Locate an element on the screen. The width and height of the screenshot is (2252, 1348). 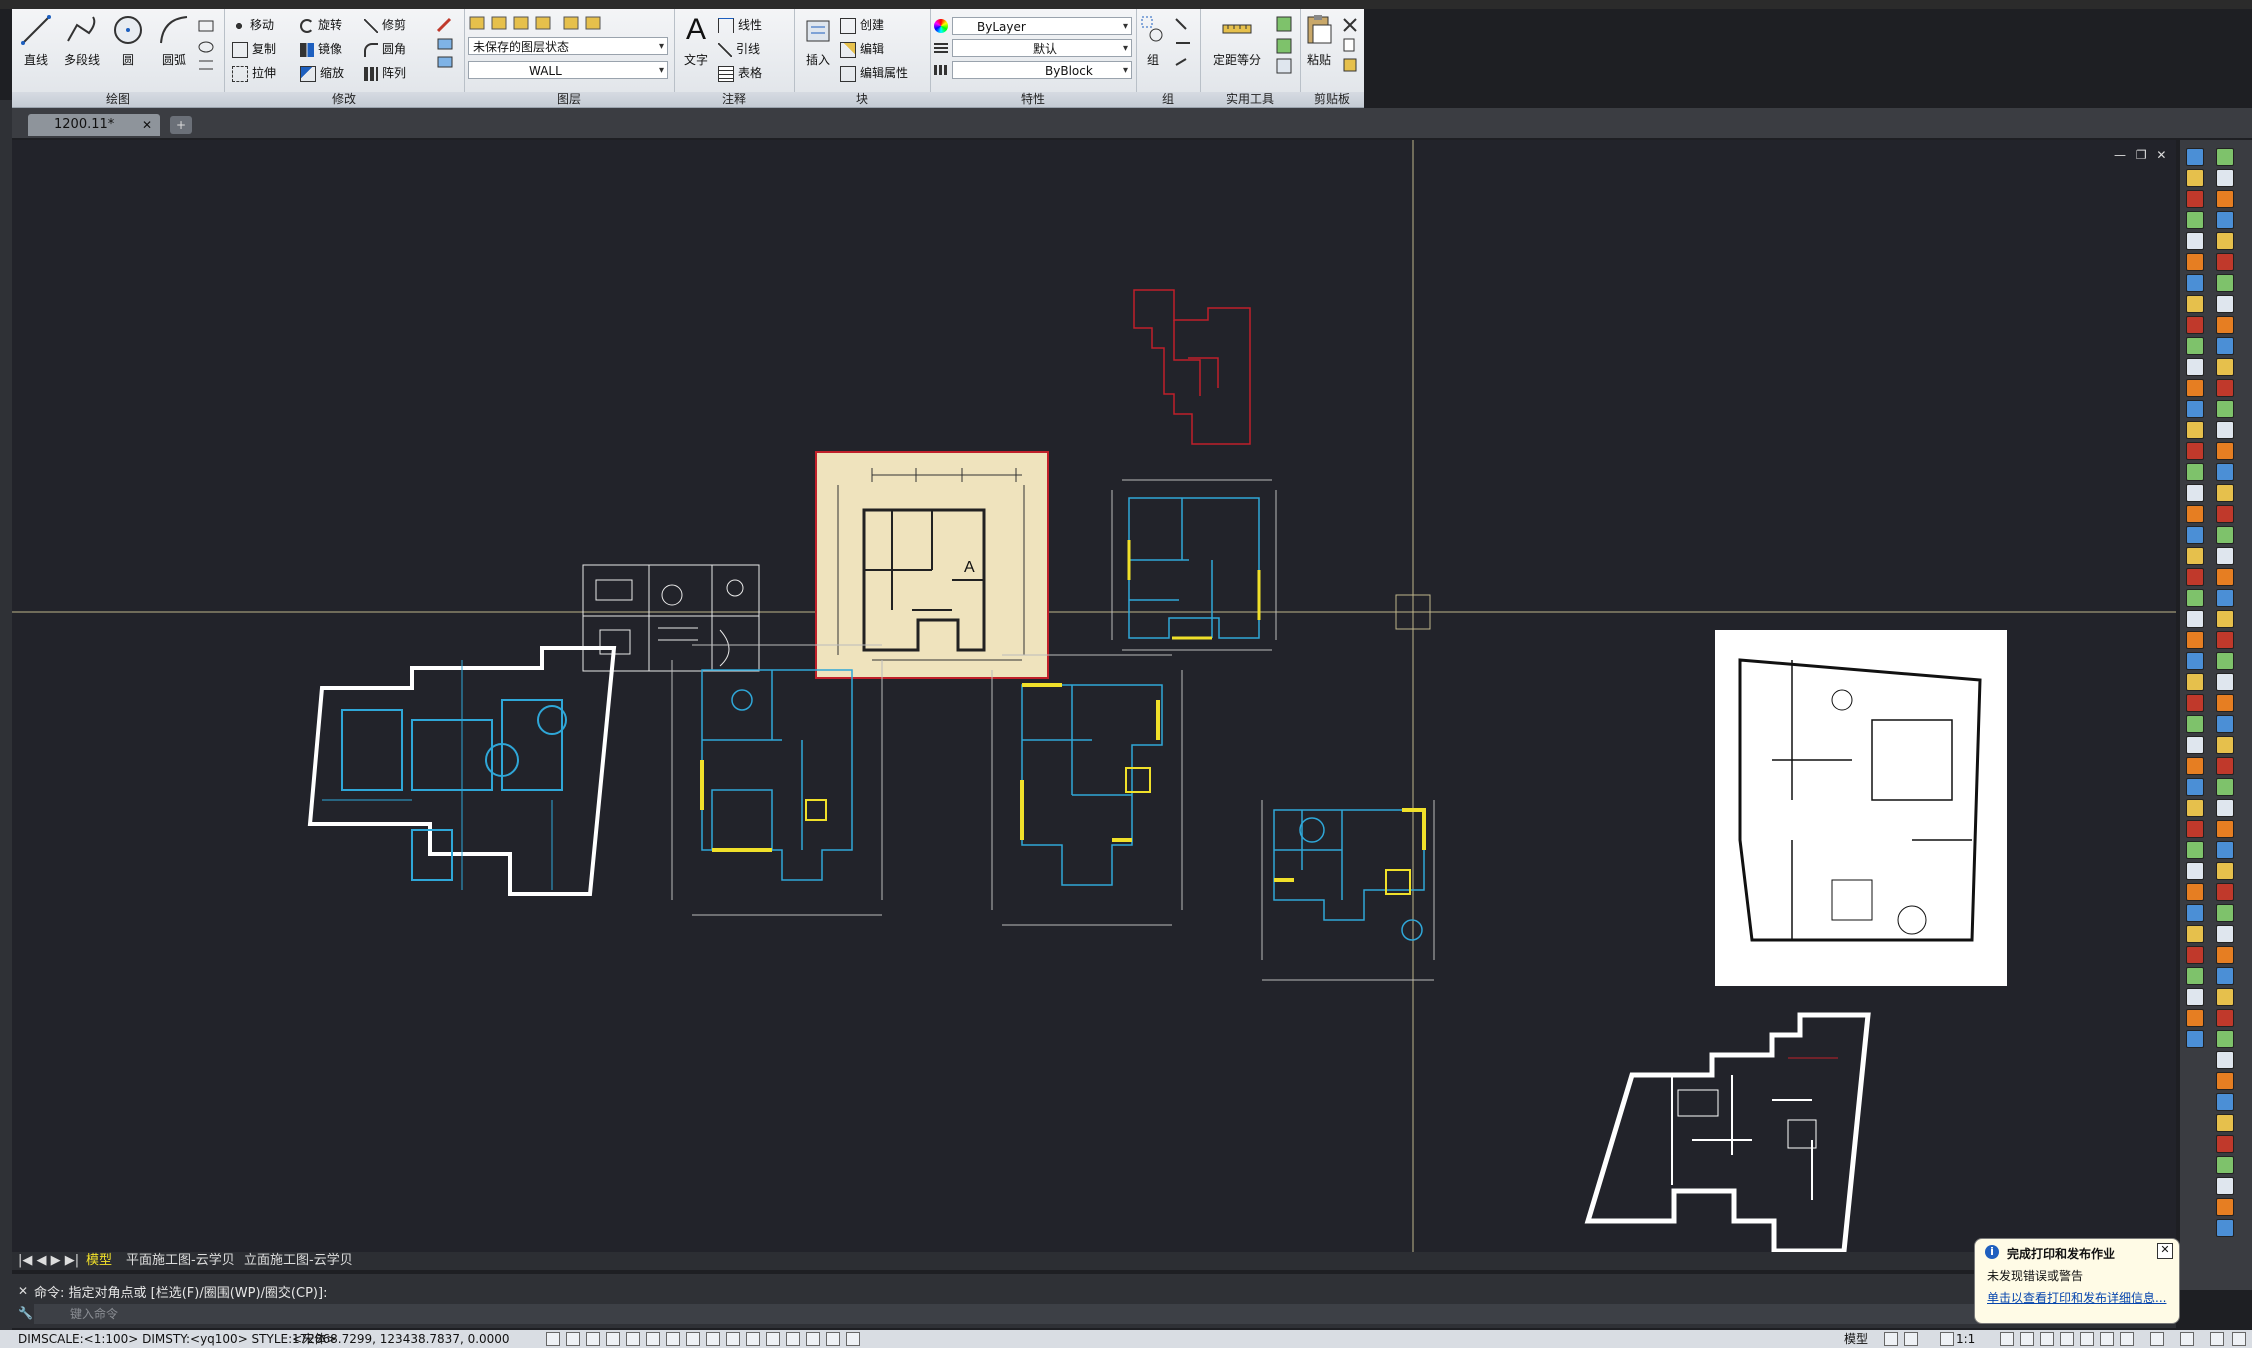
insert-block-button: 插入 is located at coordinates (818, 44).